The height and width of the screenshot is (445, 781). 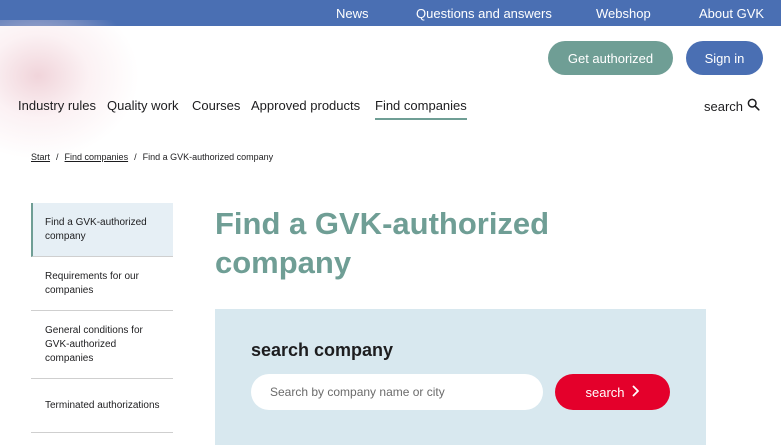 I want to click on nav-item-quality-work: Quality work, so click(x=143, y=105).